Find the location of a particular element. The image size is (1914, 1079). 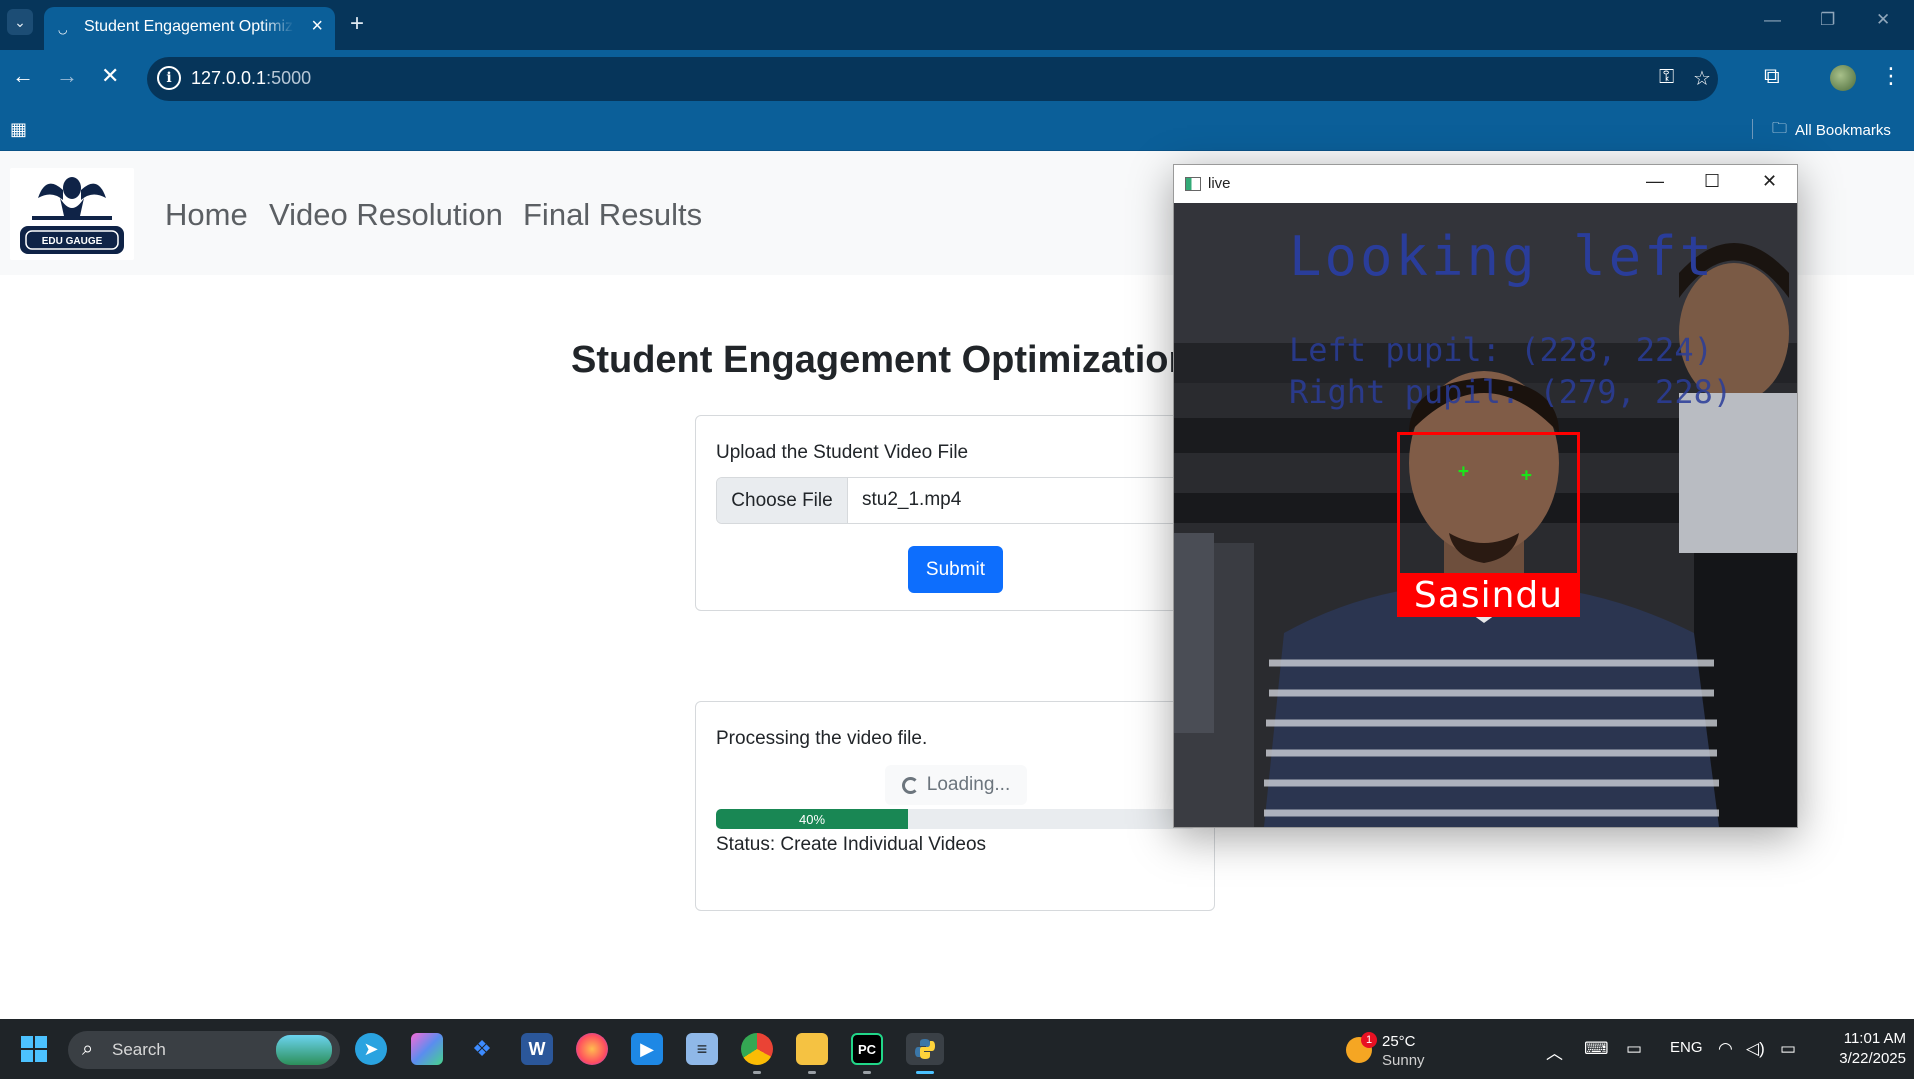

python-icon is located at coordinates (925, 1049).